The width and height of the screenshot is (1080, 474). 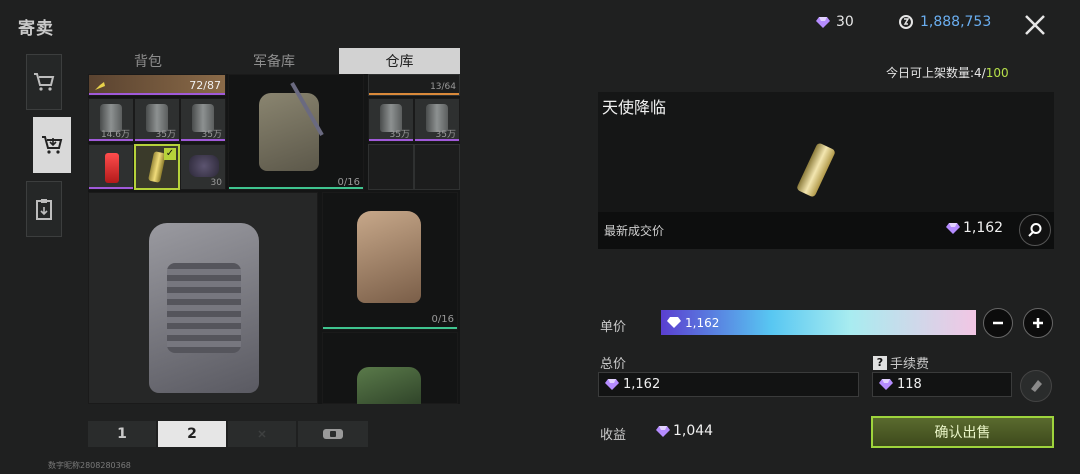 What do you see at coordinates (274, 61) in the screenshot?
I see `tab-armory: 军备库` at bounding box center [274, 61].